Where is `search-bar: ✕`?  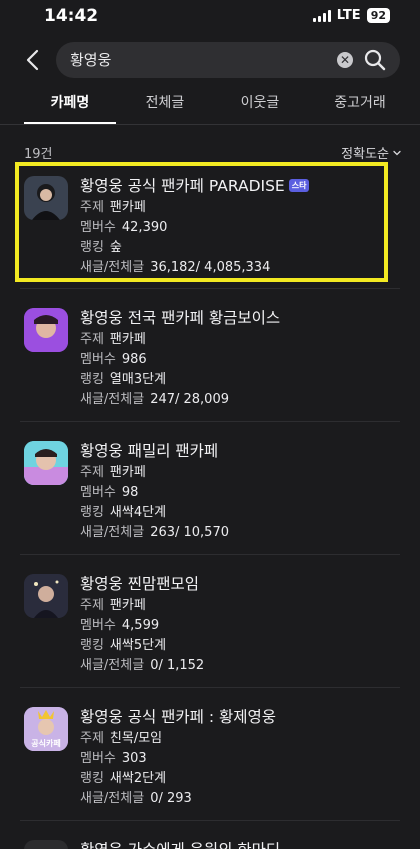
search-bar: ✕ is located at coordinates (210, 60).